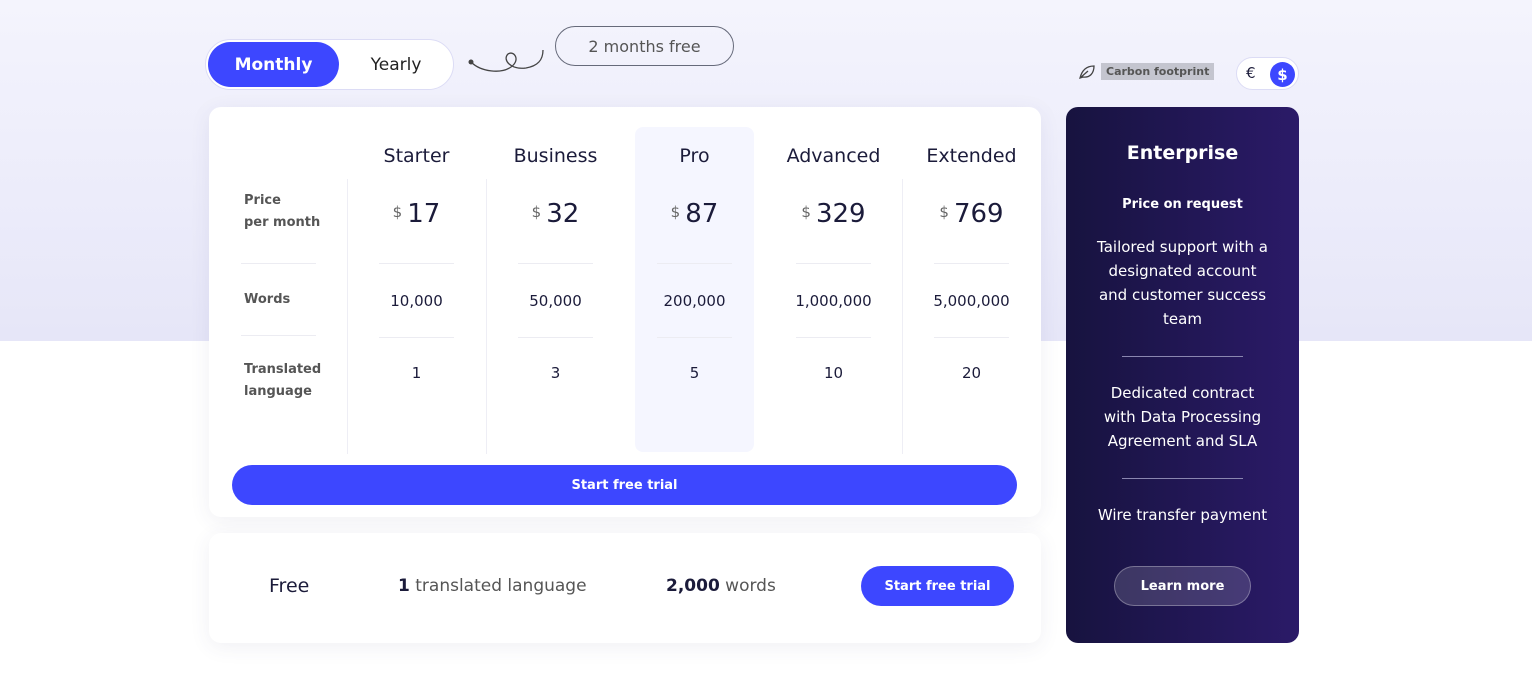 This screenshot has height=693, width=1532. Describe the element at coordinates (971, 214) in the screenshot. I see `plan-price: $769` at that location.